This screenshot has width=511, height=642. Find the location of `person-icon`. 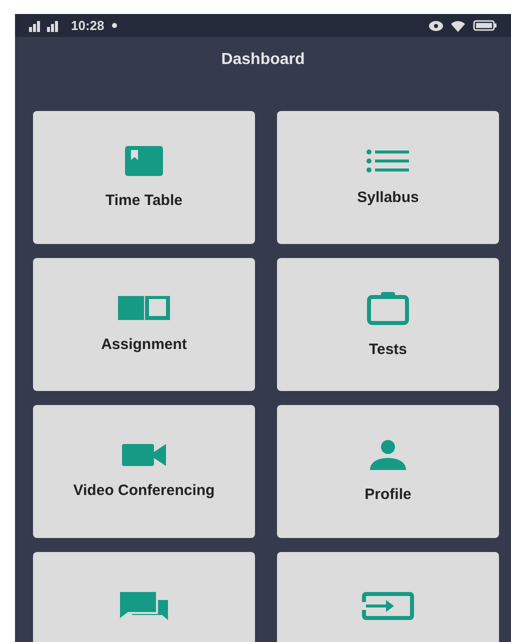

person-icon is located at coordinates (388, 455).